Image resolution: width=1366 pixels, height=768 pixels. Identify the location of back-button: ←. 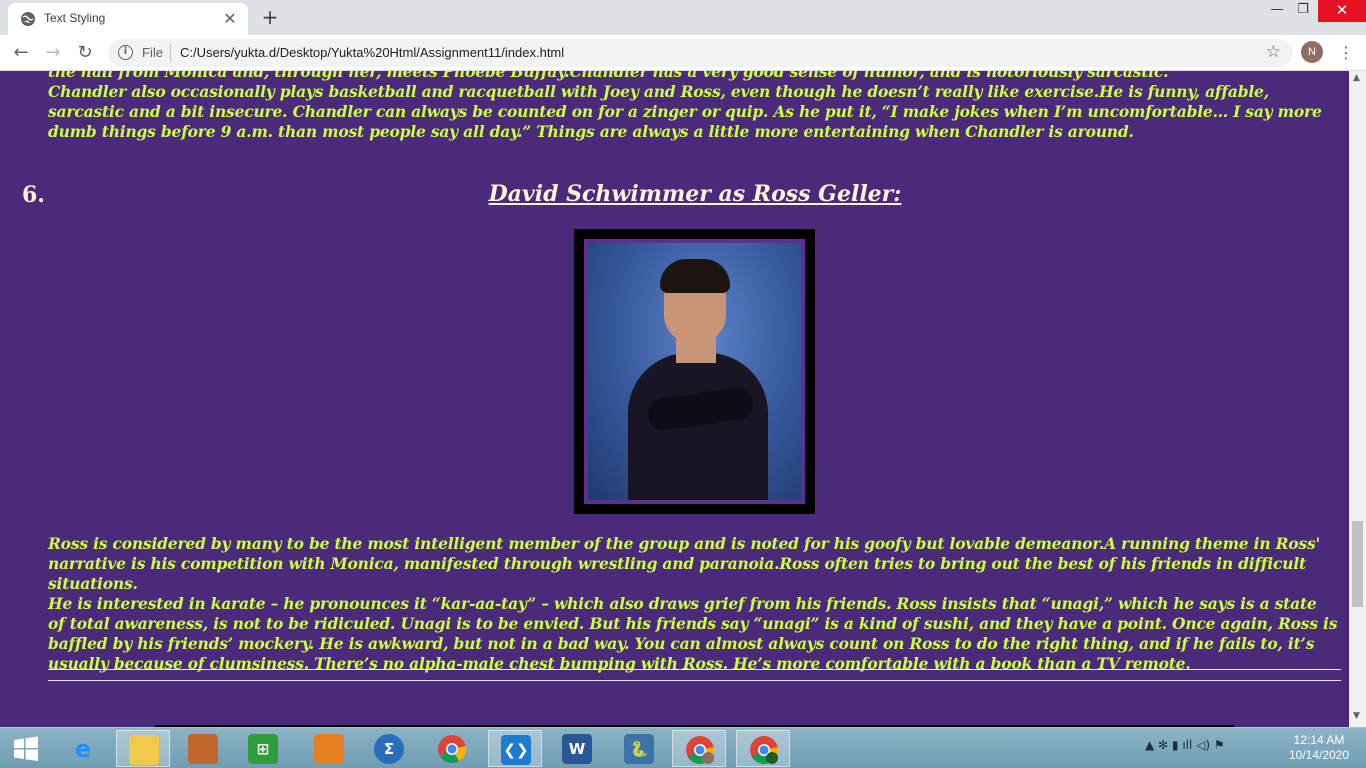
(21, 53).